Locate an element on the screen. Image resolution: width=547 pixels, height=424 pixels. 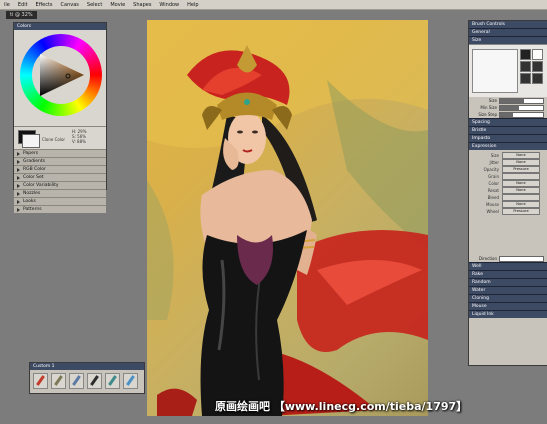
additional-color-swatch is located at coordinates (31, 141).